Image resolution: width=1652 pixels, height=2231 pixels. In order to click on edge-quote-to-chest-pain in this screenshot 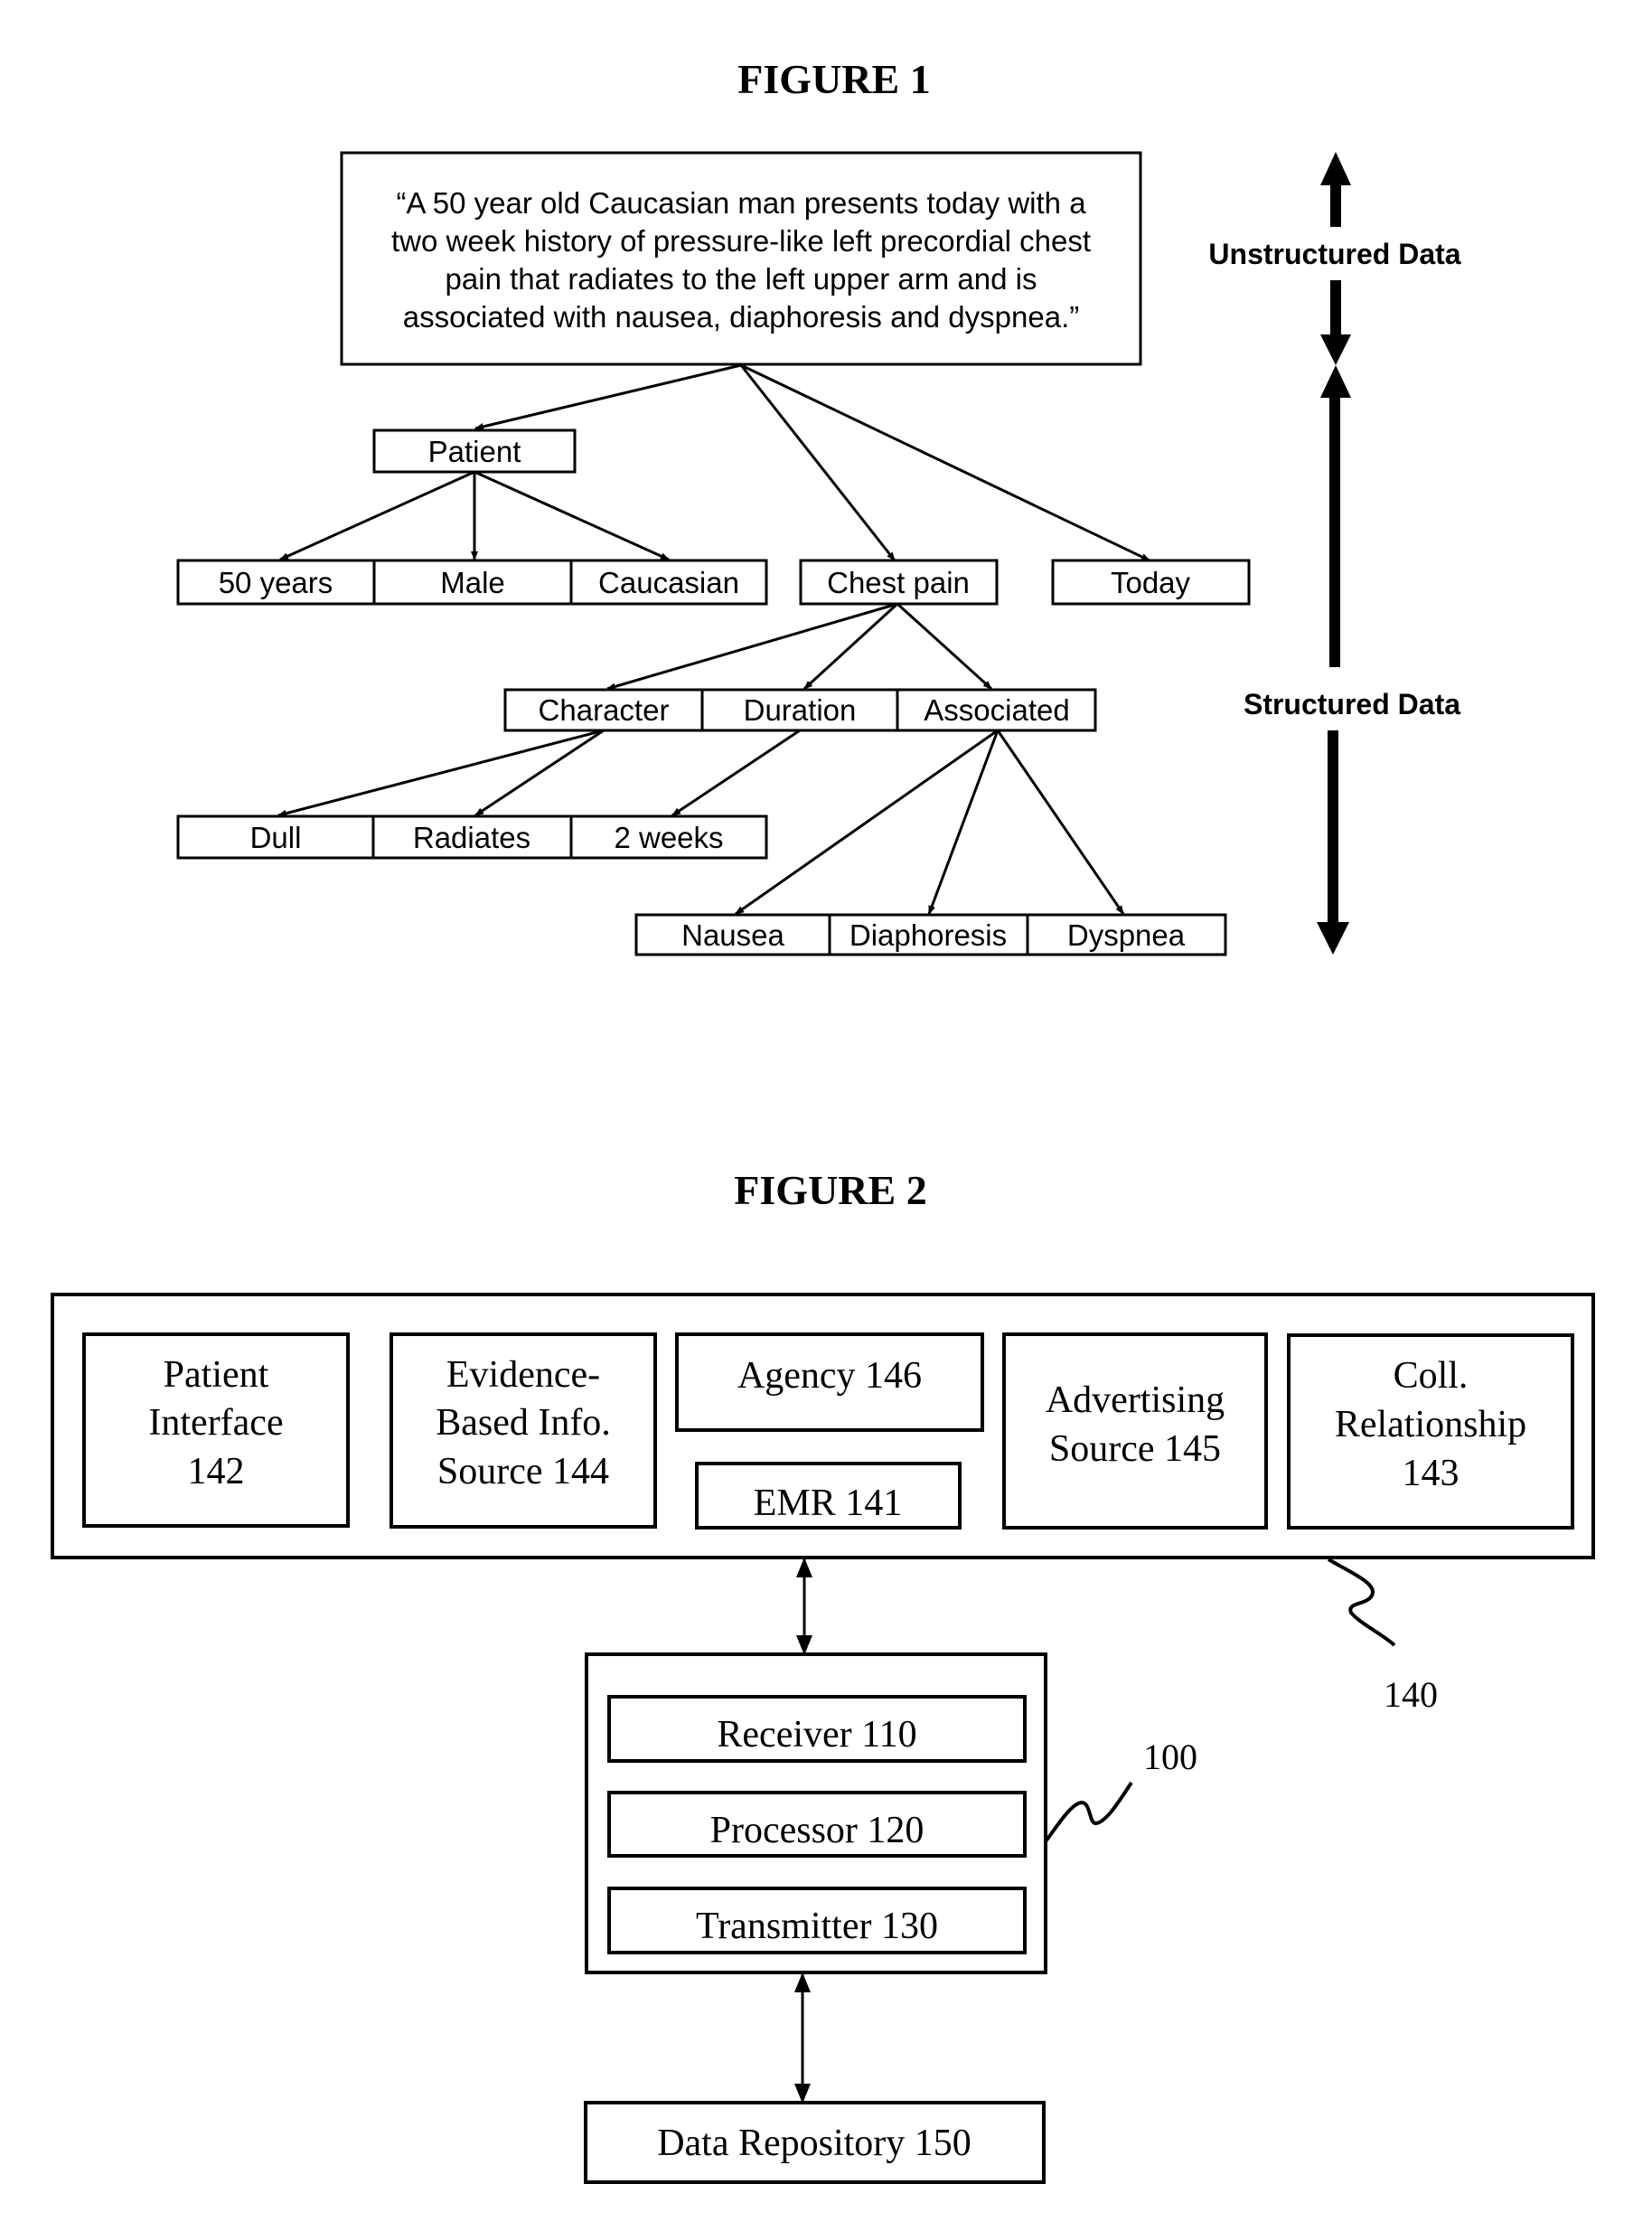, I will do `click(817, 462)`.